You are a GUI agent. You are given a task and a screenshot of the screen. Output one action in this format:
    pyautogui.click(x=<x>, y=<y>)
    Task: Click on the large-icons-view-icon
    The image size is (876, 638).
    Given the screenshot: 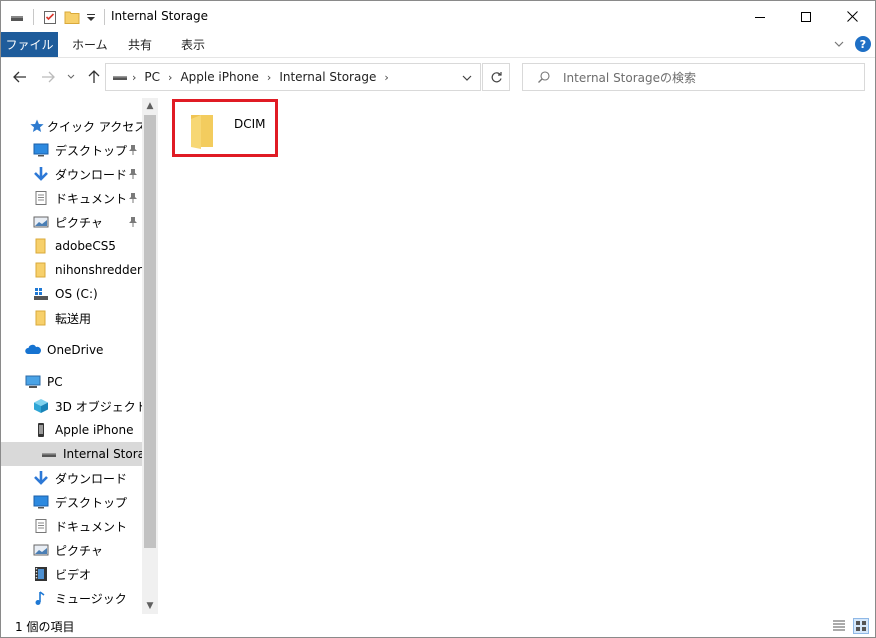 What is the action you would take?
    pyautogui.click(x=861, y=626)
    